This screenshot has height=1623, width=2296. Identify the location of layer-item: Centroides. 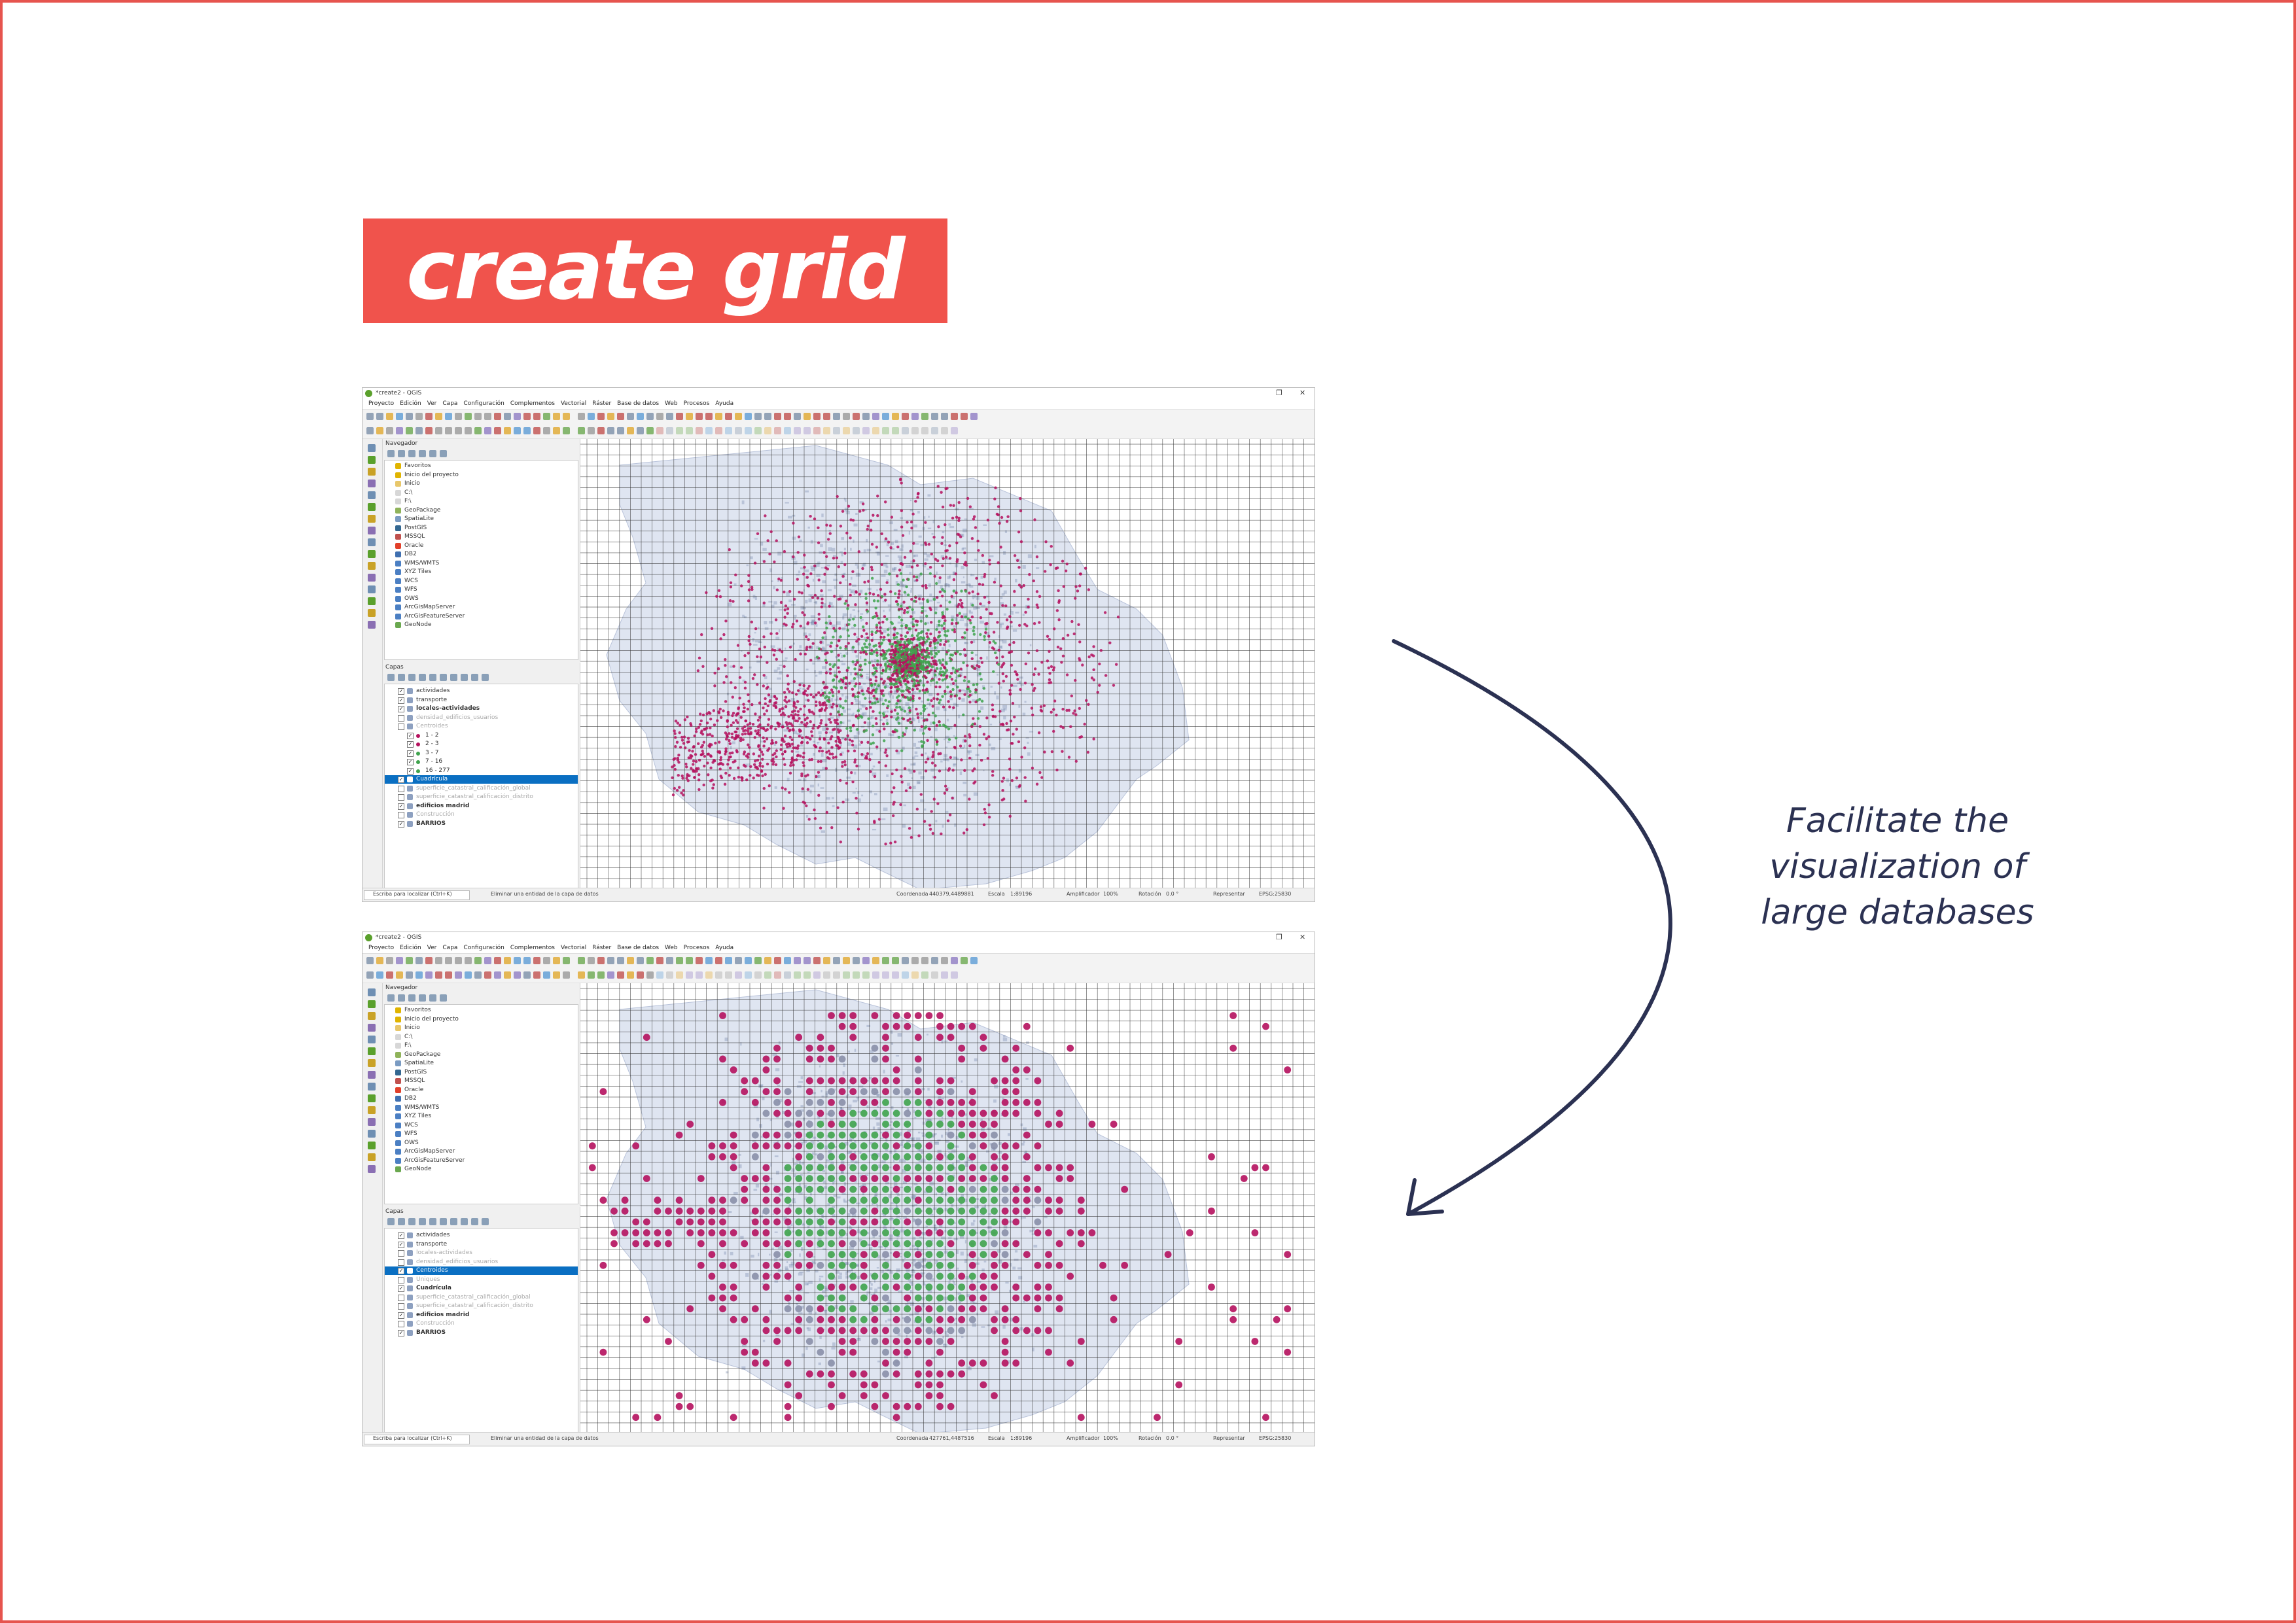
(481, 726).